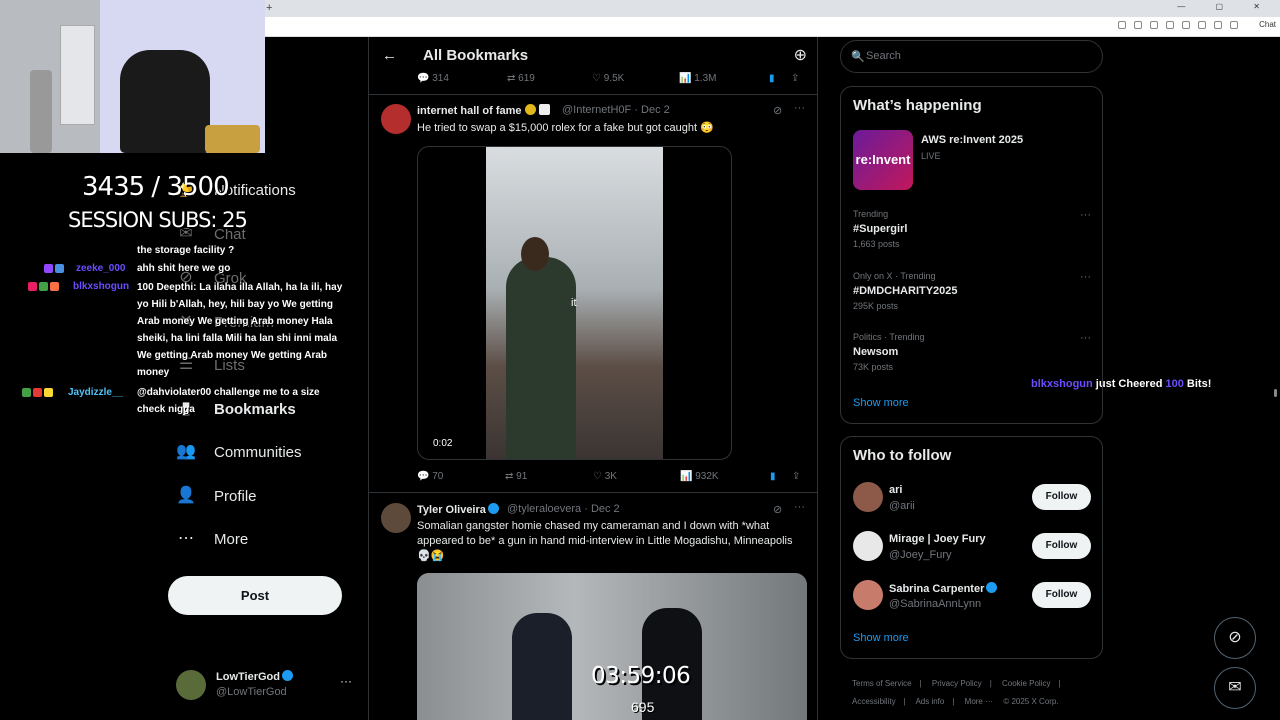 Image resolution: width=1280 pixels, height=720 pixels. What do you see at coordinates (957, 683) in the screenshot?
I see `footer-link: Privacy Policy` at bounding box center [957, 683].